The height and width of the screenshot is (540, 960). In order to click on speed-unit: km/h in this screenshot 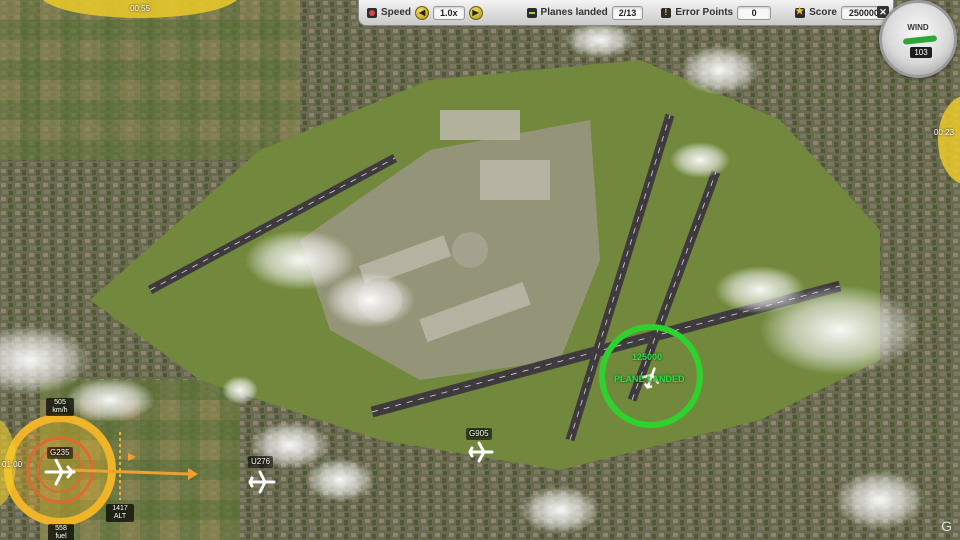, I will do `click(60, 410)`.